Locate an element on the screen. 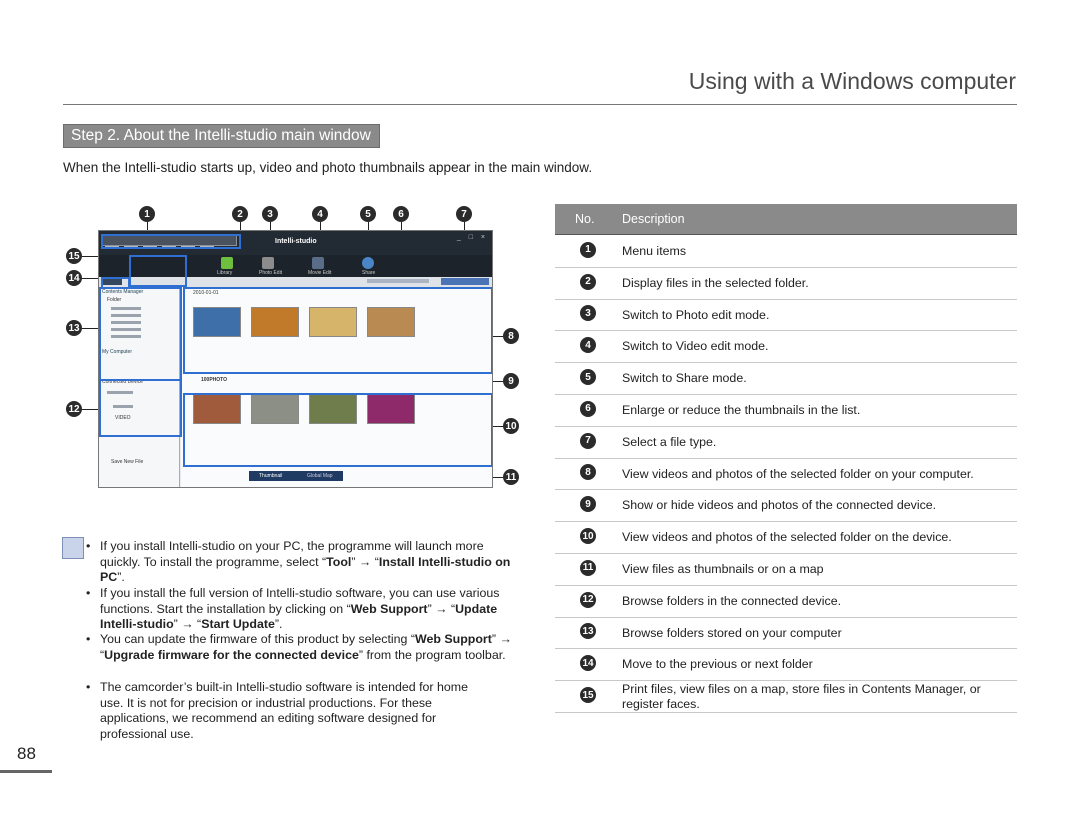  row-number-badge: 15 is located at coordinates (588, 695).